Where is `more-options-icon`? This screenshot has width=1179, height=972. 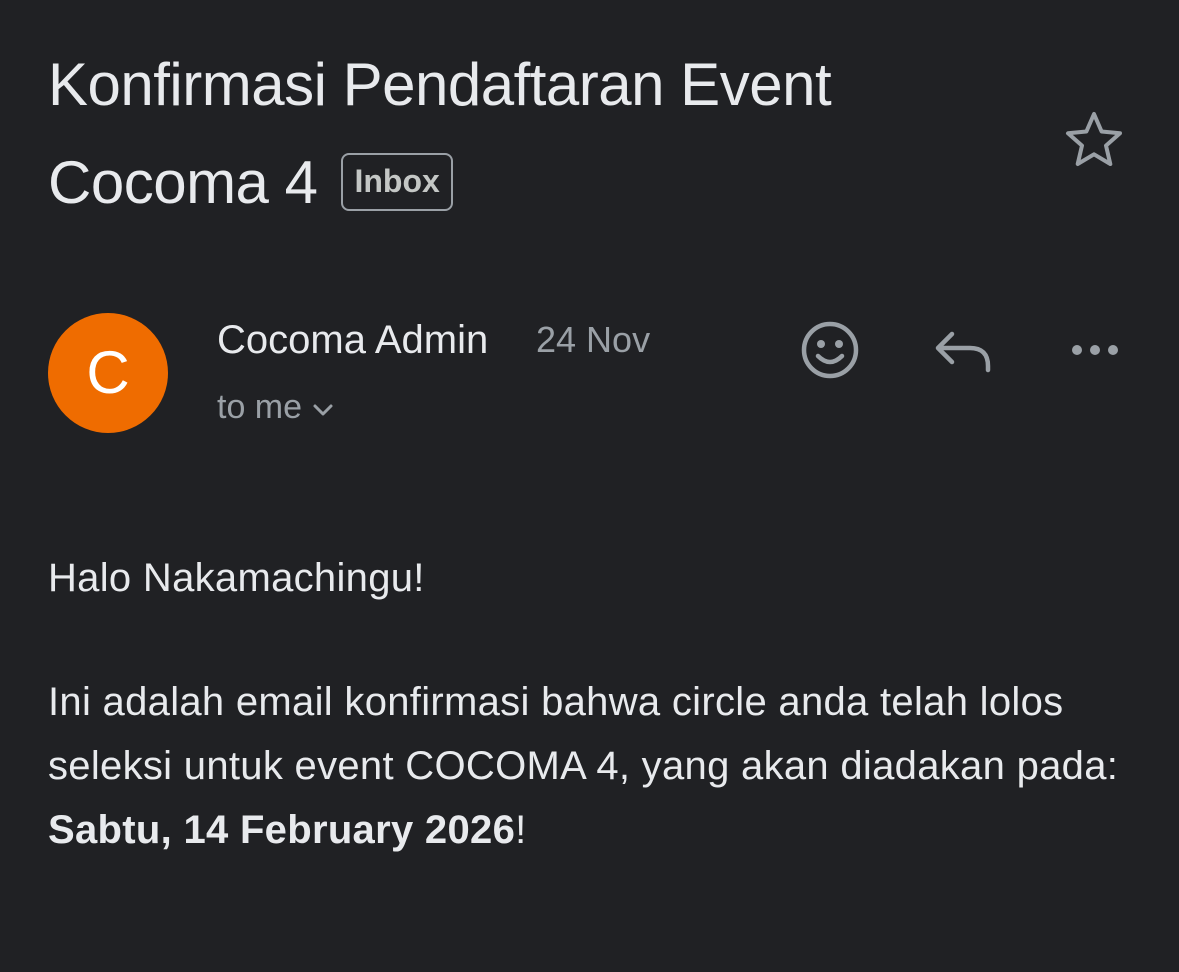
more-options-icon is located at coordinates (1095, 350).